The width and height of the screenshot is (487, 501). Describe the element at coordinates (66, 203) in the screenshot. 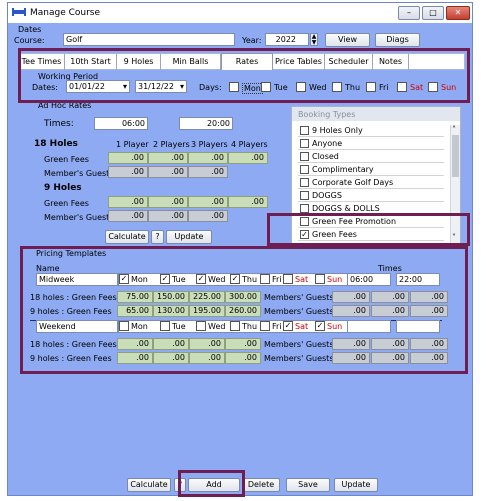

I see `adhoc-9-green-label: Green Fees` at that location.